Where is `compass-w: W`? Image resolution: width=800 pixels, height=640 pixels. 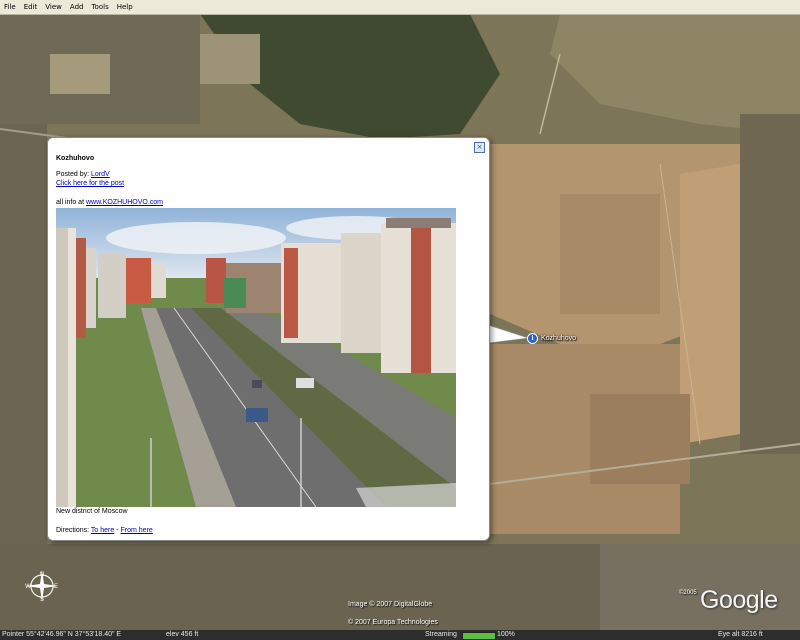 compass-w: W is located at coordinates (28, 587).